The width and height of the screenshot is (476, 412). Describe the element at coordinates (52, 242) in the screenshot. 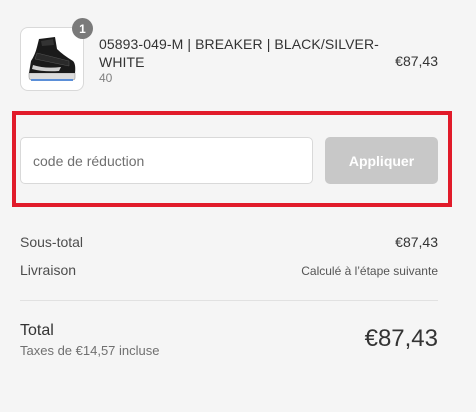

I see `subtotal-label: Sous-total` at that location.